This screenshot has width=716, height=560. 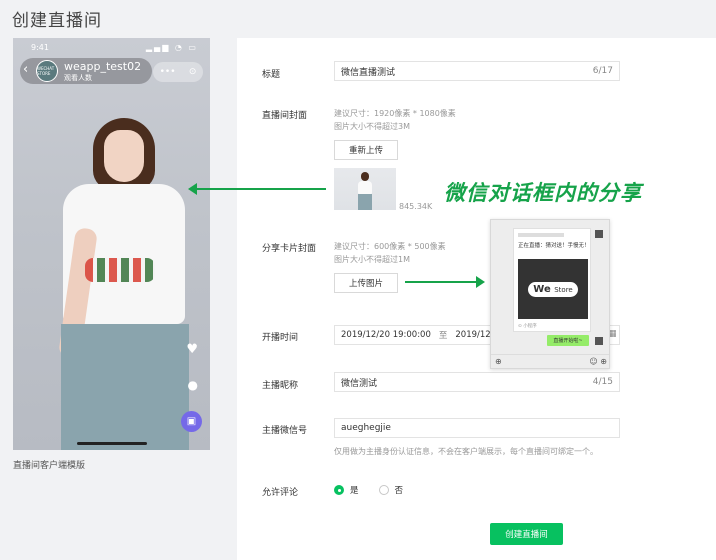 What do you see at coordinates (366, 150) in the screenshot?
I see `reupload-cover-button: 重新上传` at bounding box center [366, 150].